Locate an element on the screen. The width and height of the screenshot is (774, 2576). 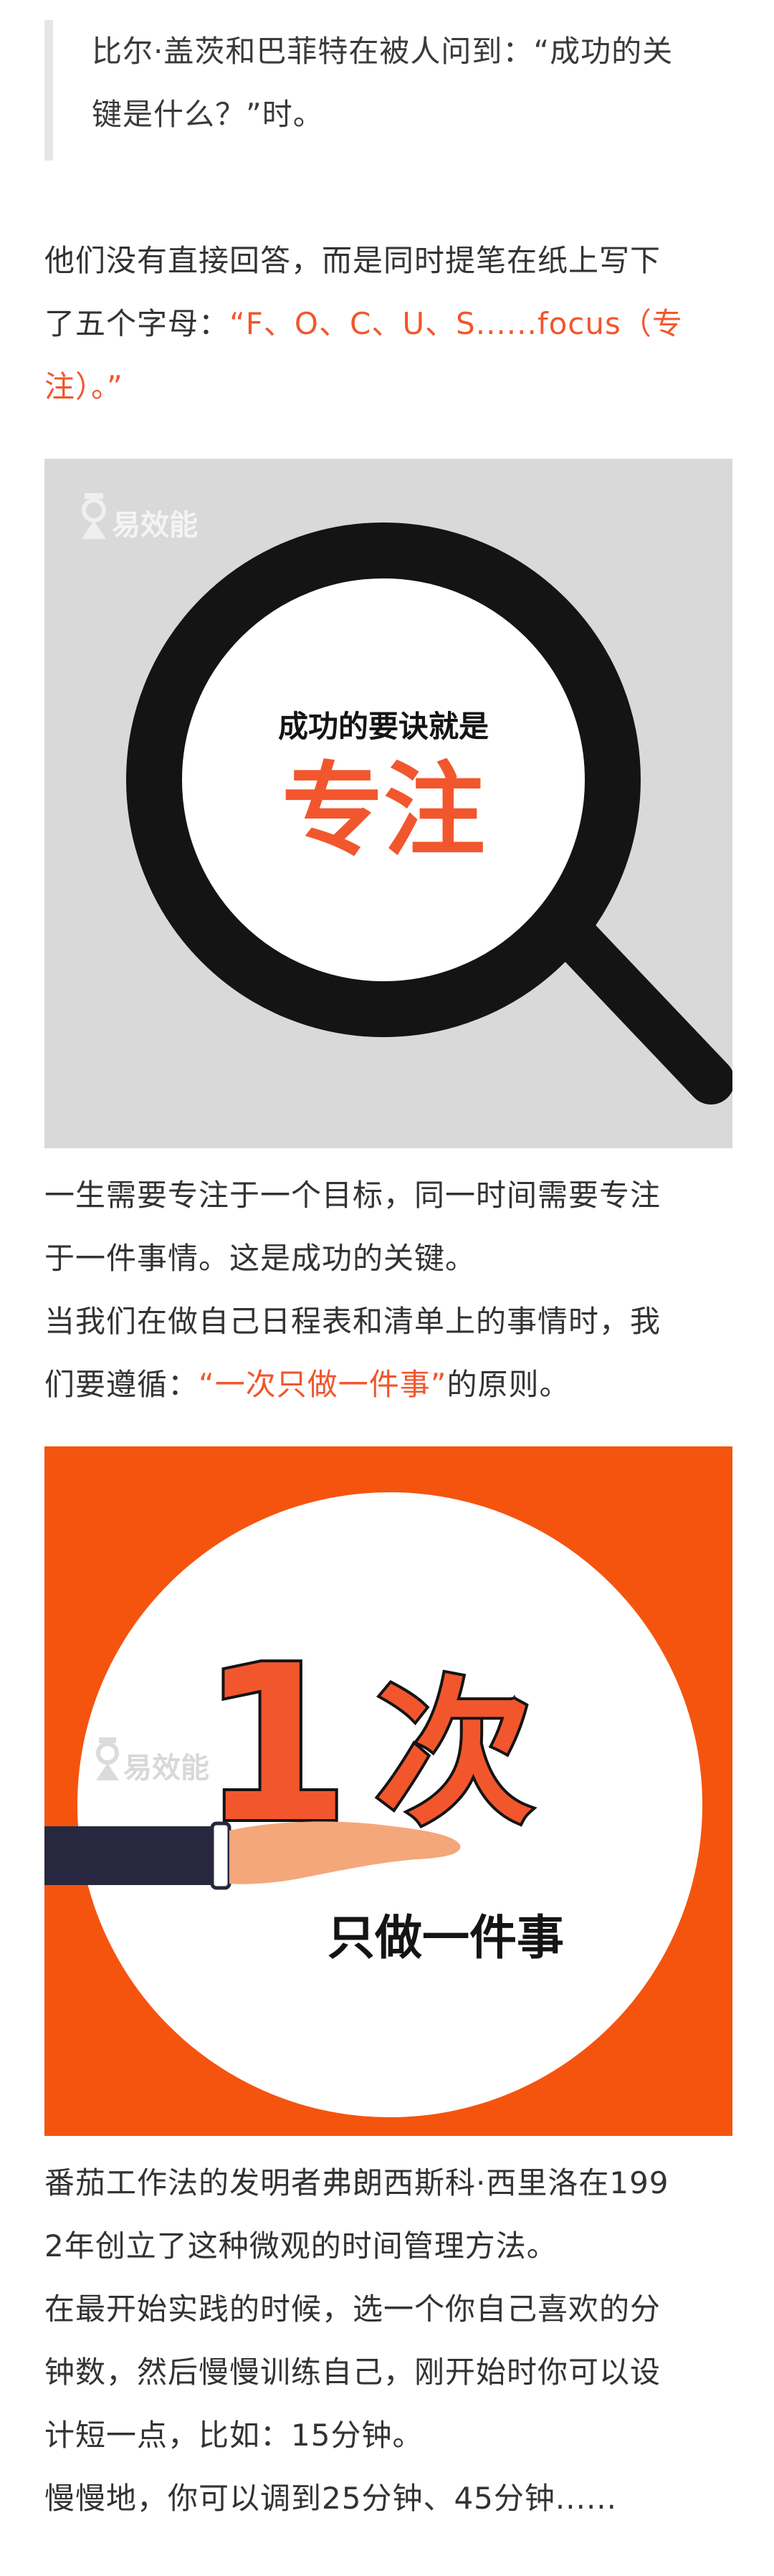
paragraph-2-line-4: 们要遵循：“一次只做一件事”的原则。 is located at coordinates (388, 1384).